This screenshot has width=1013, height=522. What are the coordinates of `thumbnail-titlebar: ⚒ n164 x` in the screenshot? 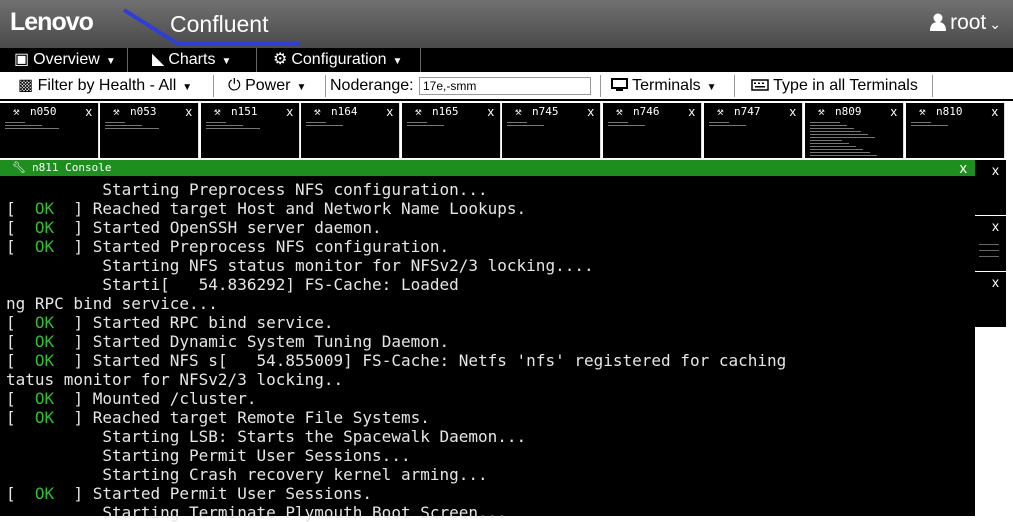 It's located at (350, 111).